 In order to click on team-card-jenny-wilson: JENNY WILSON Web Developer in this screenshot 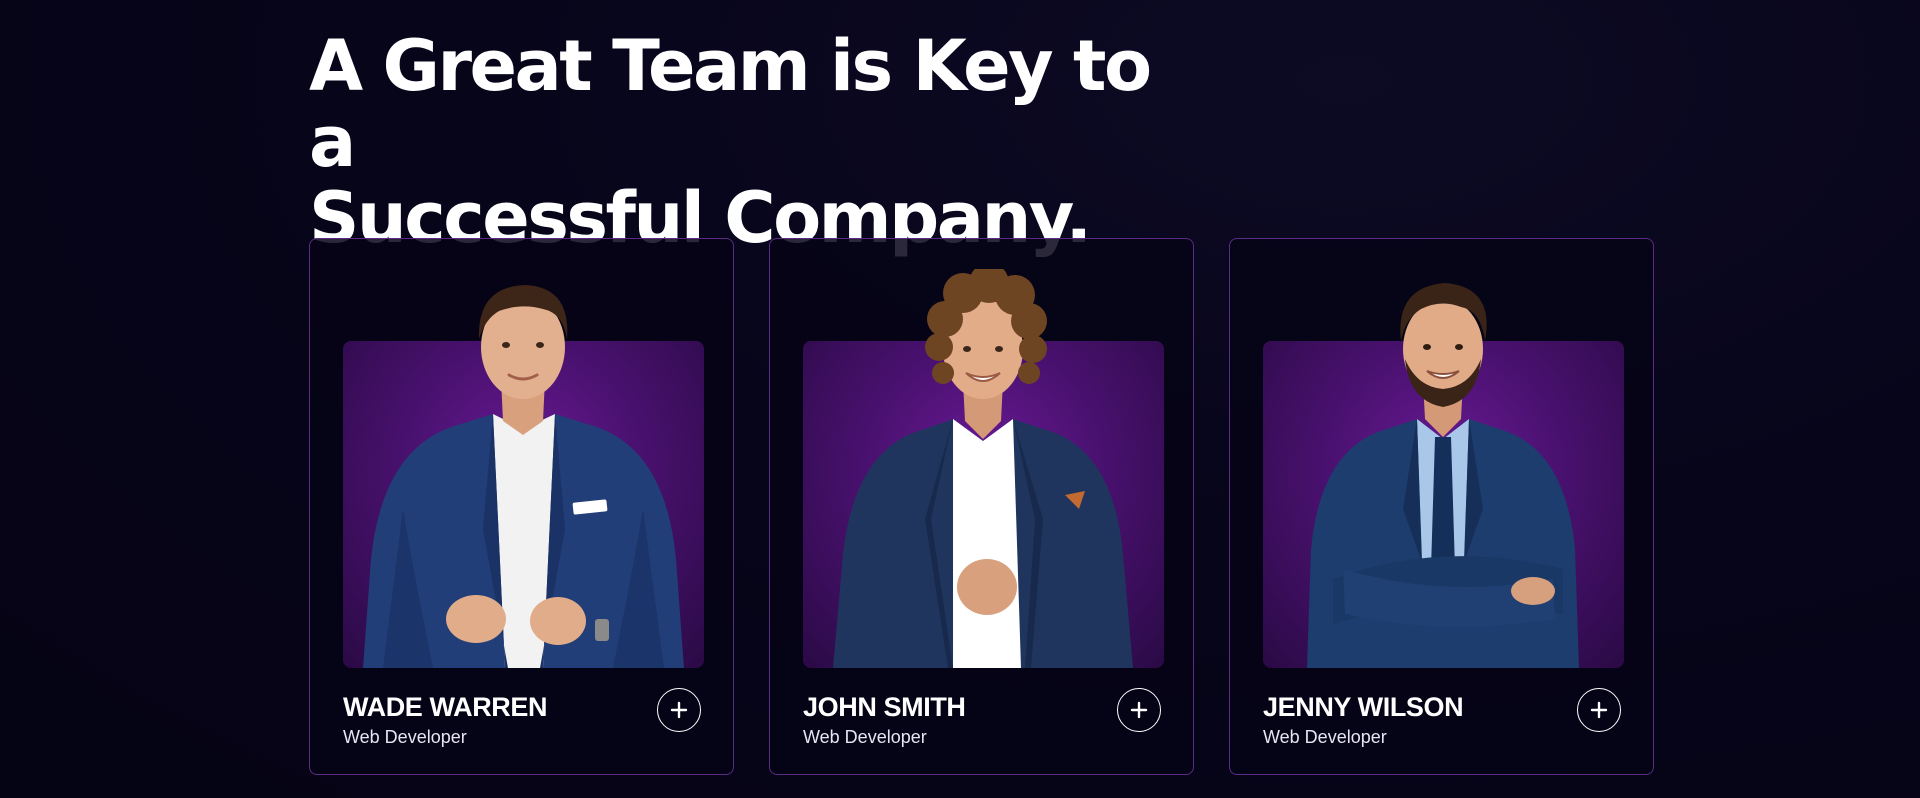, I will do `click(1441, 506)`.